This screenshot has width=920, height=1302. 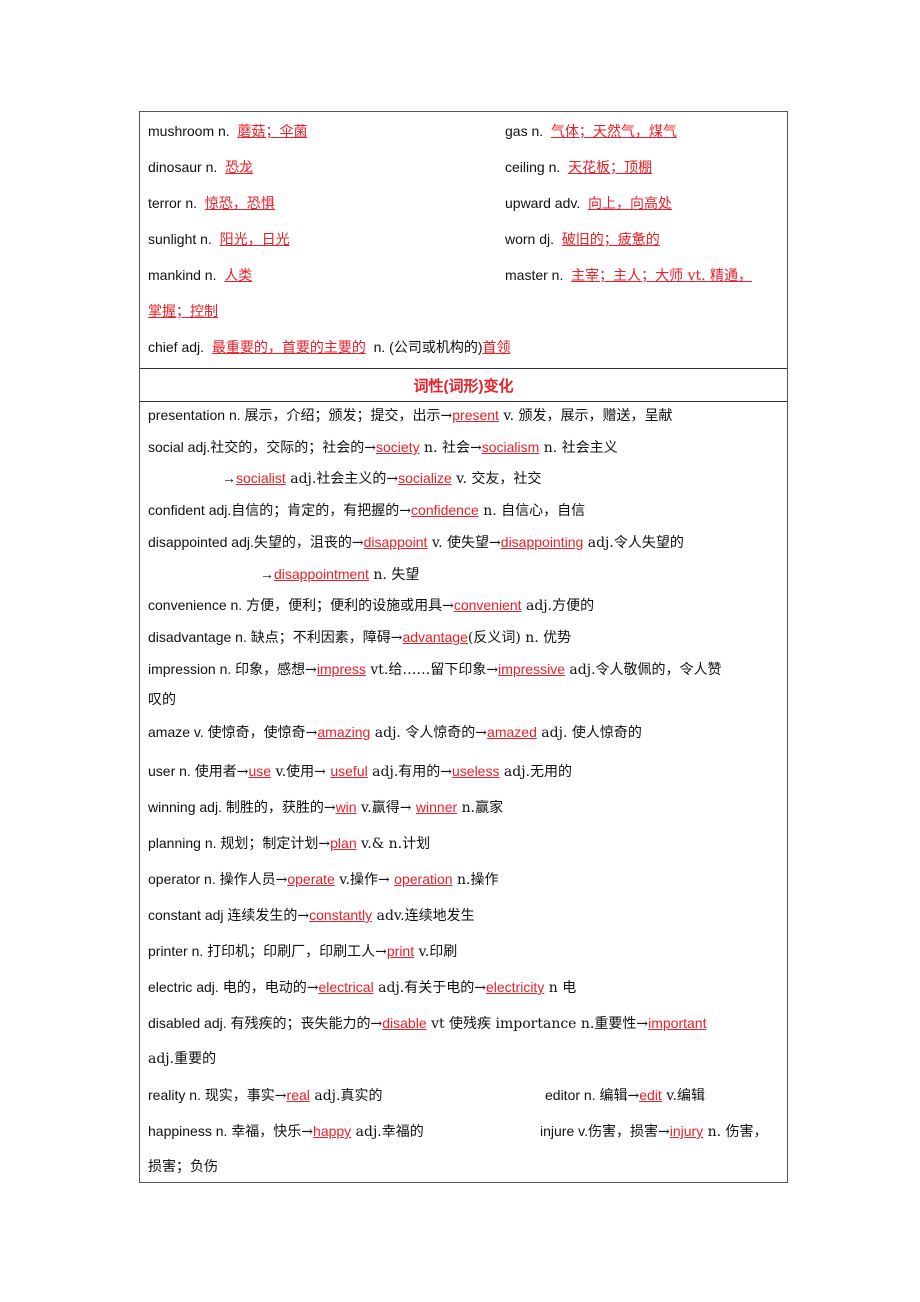 I want to click on vocab-entry: chief adj. 最重要的，首要的主要的 n. (公司或机构的)首领, so click(x=329, y=347).